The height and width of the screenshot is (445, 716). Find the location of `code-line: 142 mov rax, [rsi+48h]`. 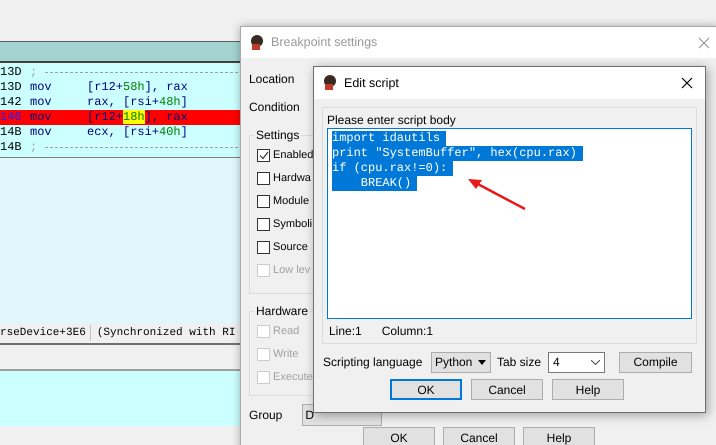

code-line: 142 mov rax, [rsi+48h] is located at coordinates (120, 102).